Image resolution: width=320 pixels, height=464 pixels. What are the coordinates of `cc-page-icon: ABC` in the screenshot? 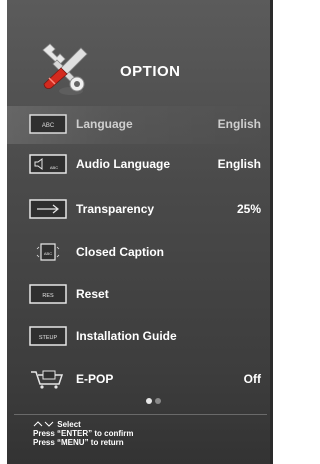 It's located at (48, 252).